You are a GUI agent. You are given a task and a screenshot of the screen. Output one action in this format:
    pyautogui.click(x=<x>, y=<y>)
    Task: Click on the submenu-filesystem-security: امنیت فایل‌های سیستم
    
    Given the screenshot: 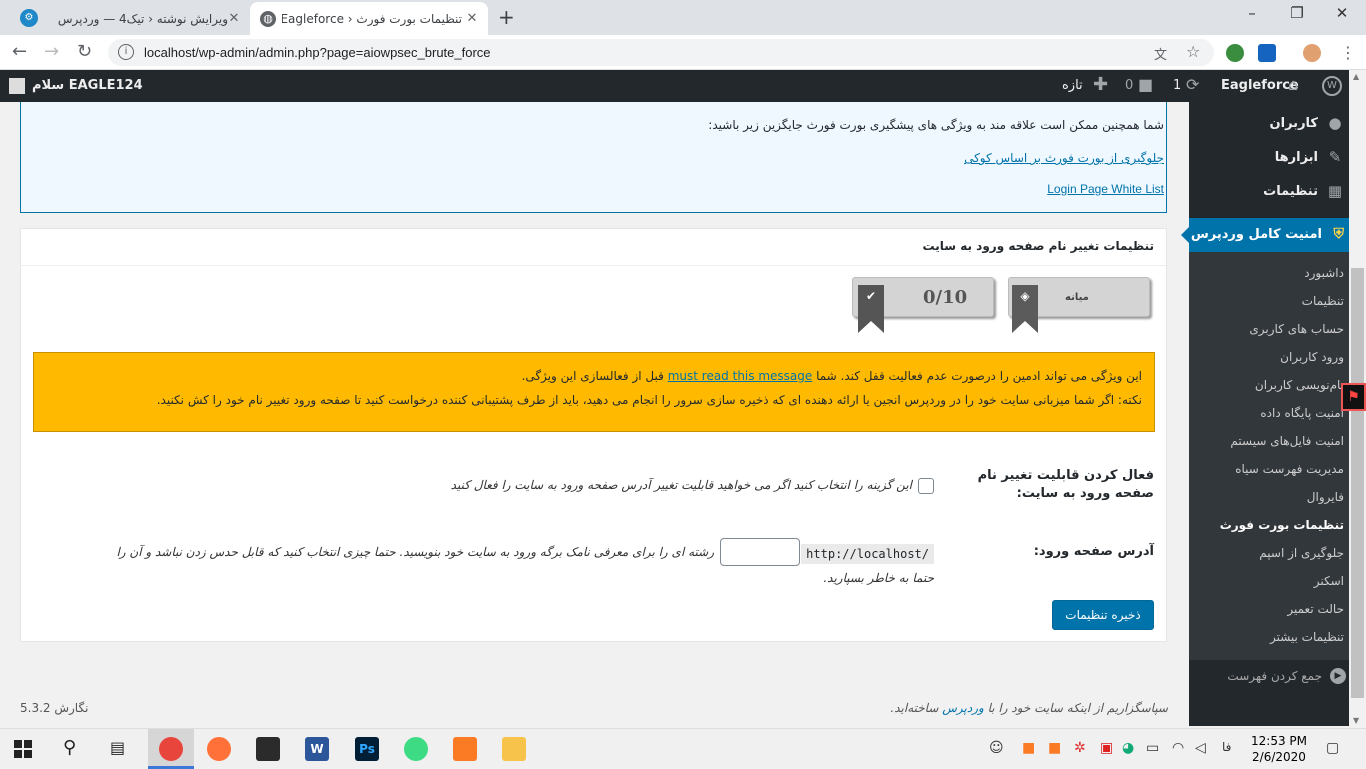 What is the action you would take?
    pyautogui.click(x=1287, y=441)
    